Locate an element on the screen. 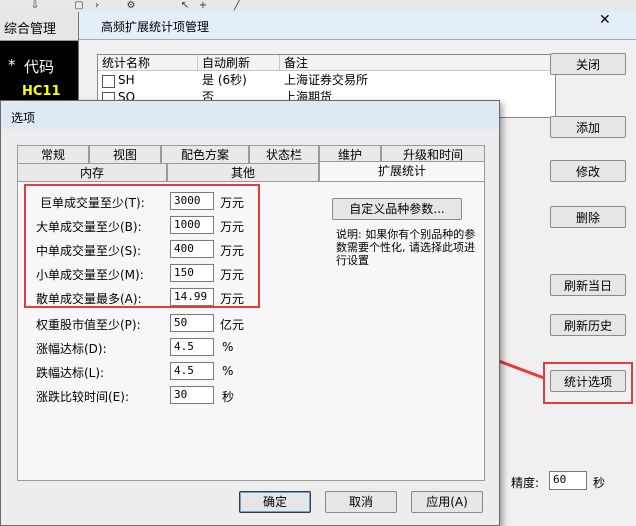  stat-options-highlight is located at coordinates (588, 383).